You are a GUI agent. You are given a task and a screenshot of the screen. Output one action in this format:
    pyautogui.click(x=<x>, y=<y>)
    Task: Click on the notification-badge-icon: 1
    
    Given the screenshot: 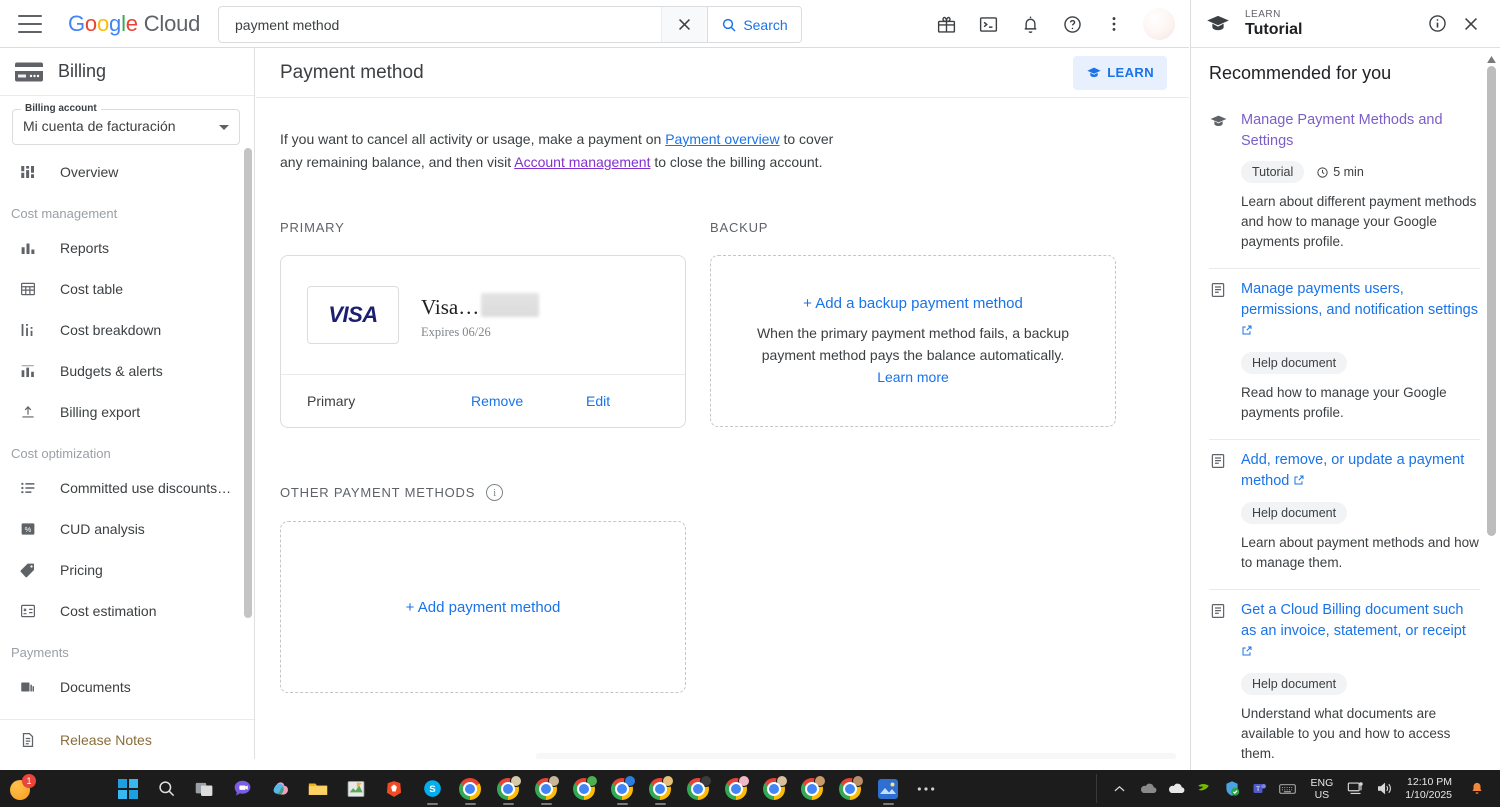 What is the action you would take?
    pyautogui.click(x=22, y=787)
    